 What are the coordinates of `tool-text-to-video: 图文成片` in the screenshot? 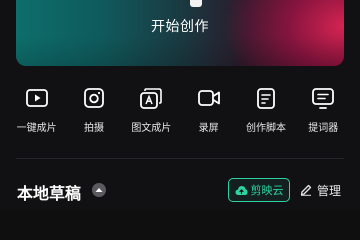 It's located at (151, 110).